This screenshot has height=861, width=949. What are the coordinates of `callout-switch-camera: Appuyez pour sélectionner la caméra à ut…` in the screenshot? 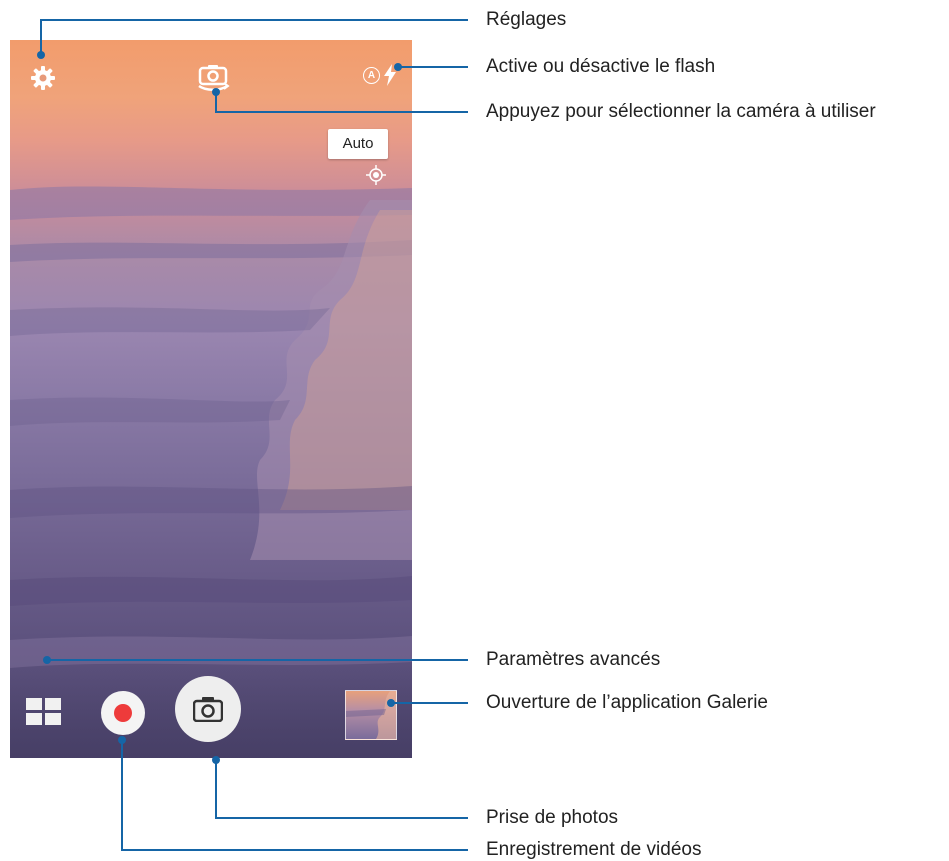 It's located at (681, 111).